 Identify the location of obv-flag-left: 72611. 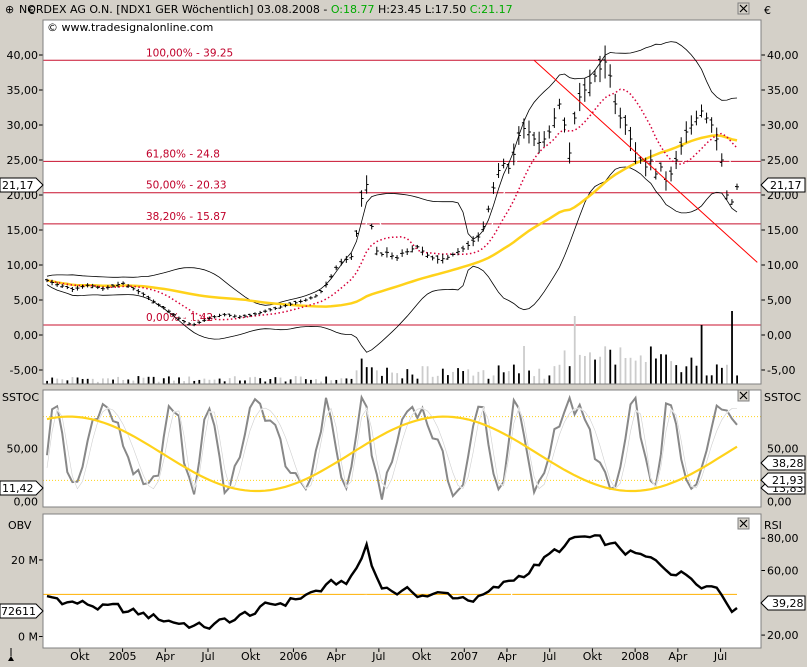
(22, 611).